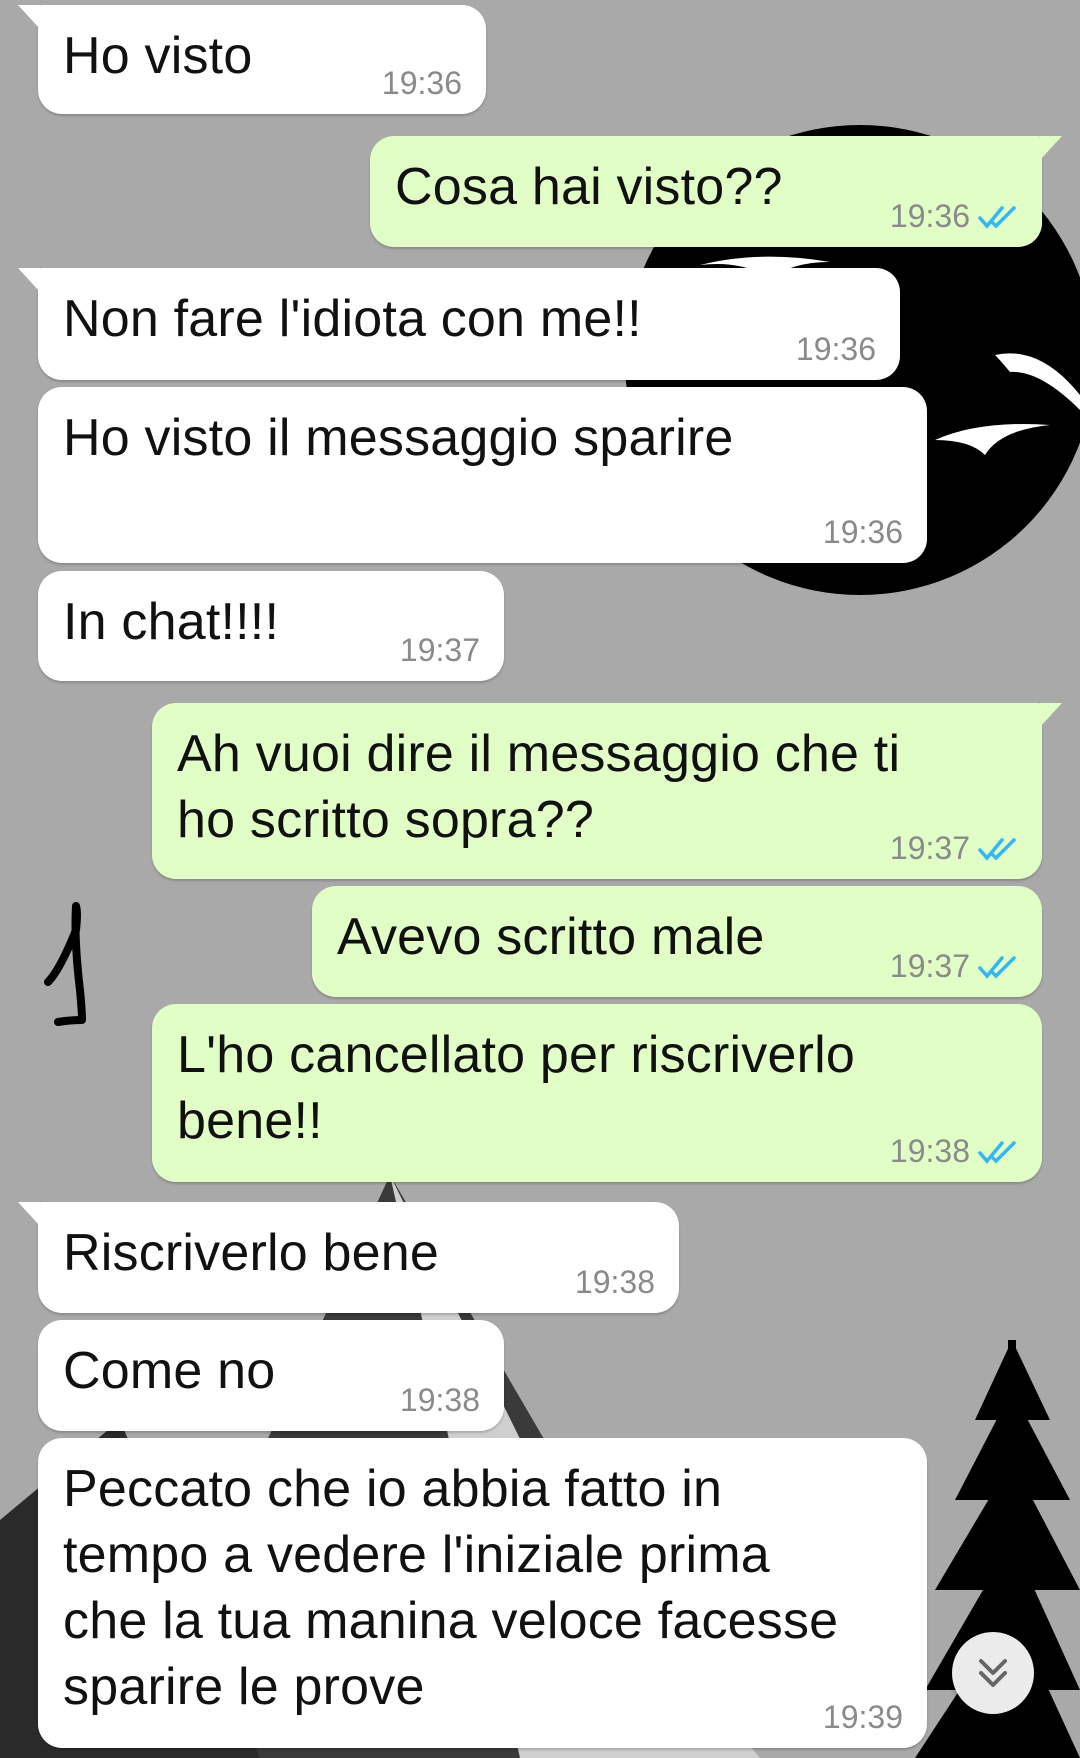 Image resolution: width=1080 pixels, height=1758 pixels. I want to click on message-bubble-incoming: Ho visto 19:36, so click(252, 59).